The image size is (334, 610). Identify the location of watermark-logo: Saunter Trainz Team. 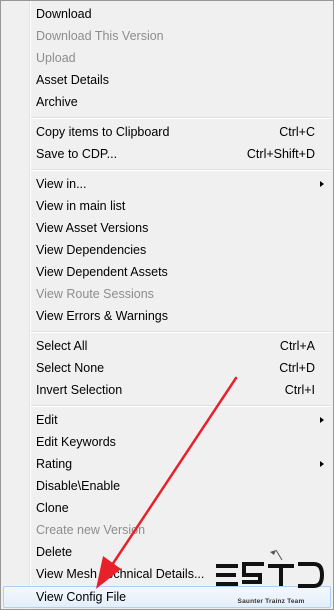
(271, 578).